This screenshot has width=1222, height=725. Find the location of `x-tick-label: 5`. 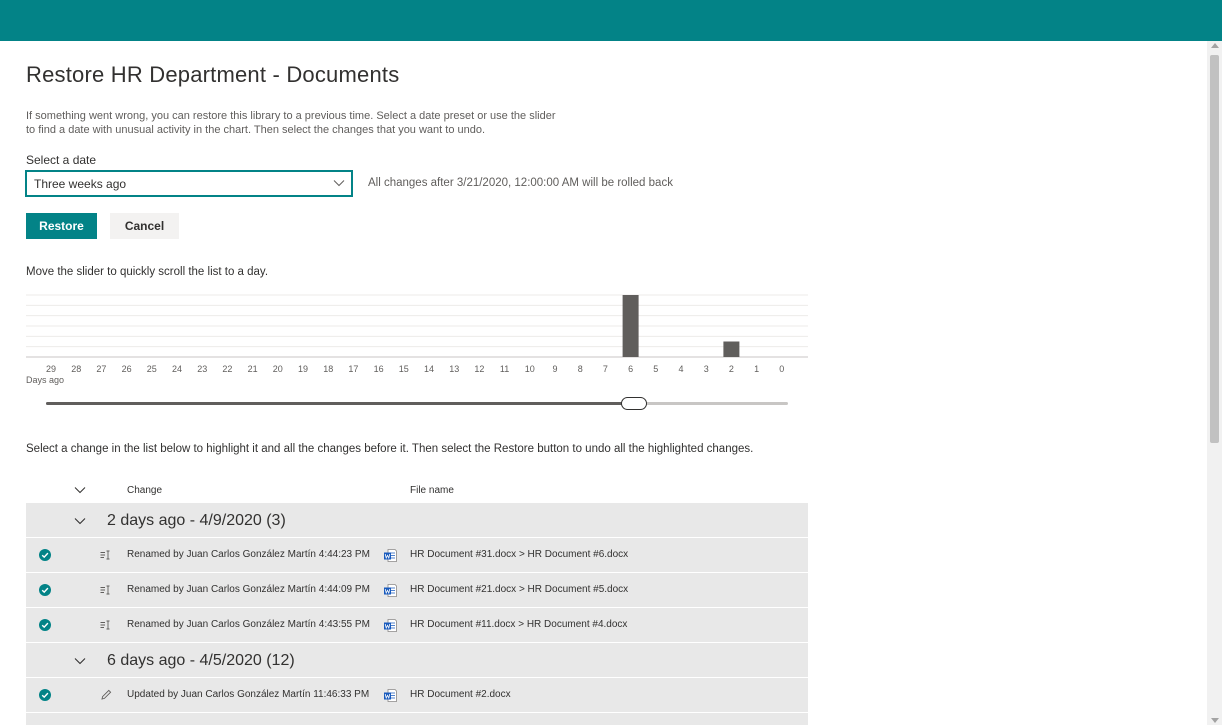

x-tick-label: 5 is located at coordinates (655, 369).